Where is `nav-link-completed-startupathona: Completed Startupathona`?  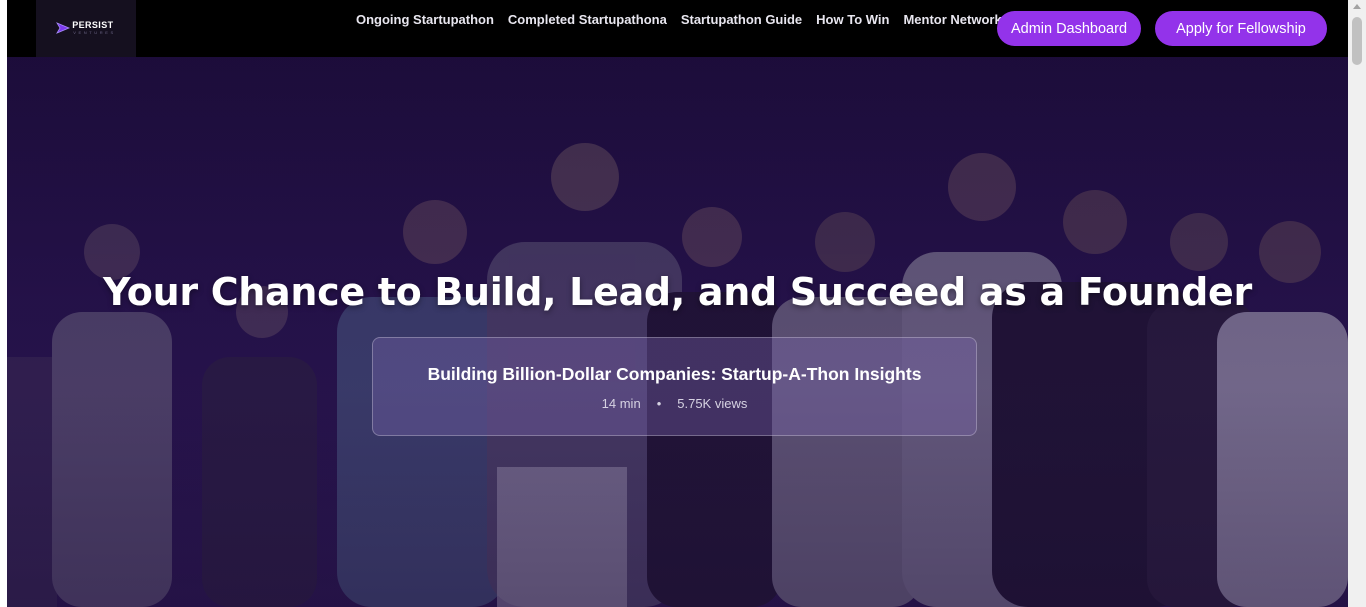 nav-link-completed-startupathona: Completed Startupathona is located at coordinates (587, 19).